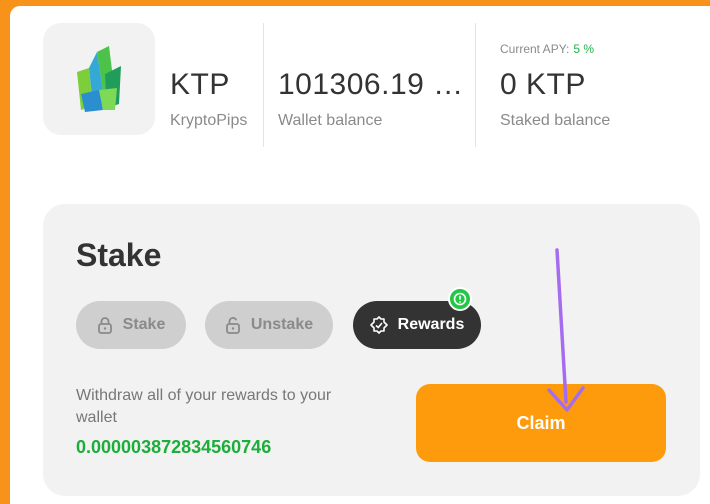 This screenshot has height=504, width=710. What do you see at coordinates (144, 324) in the screenshot?
I see `tab-stake-label: Stake` at bounding box center [144, 324].